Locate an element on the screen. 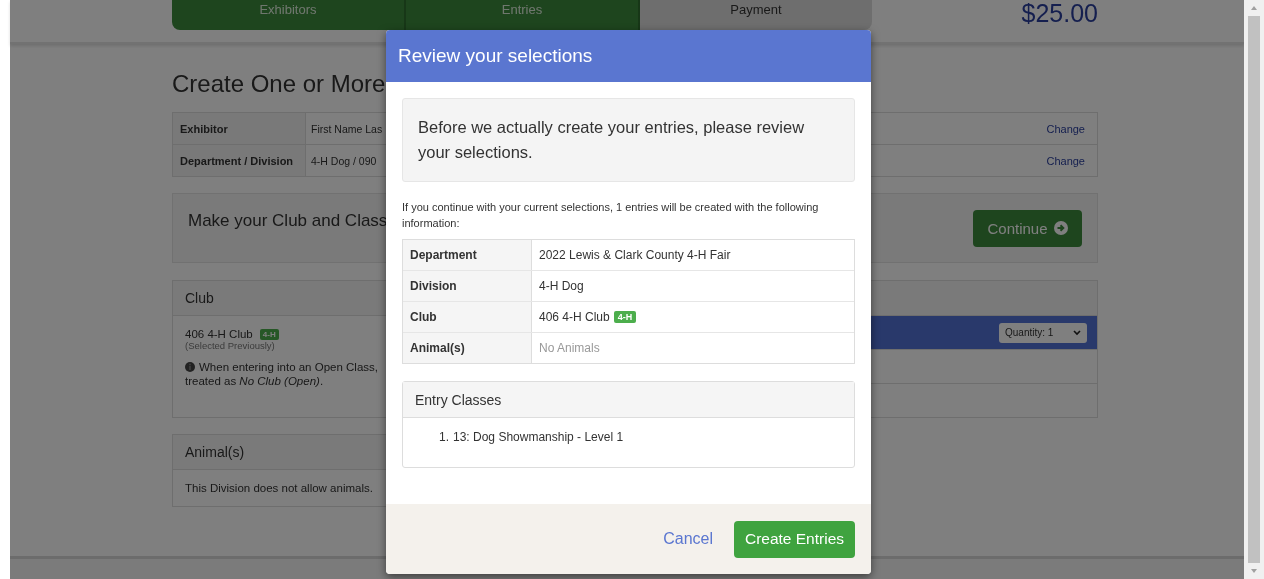 The height and width of the screenshot is (579, 1264). table-cell-text: First Name Las is located at coordinates (347, 129).